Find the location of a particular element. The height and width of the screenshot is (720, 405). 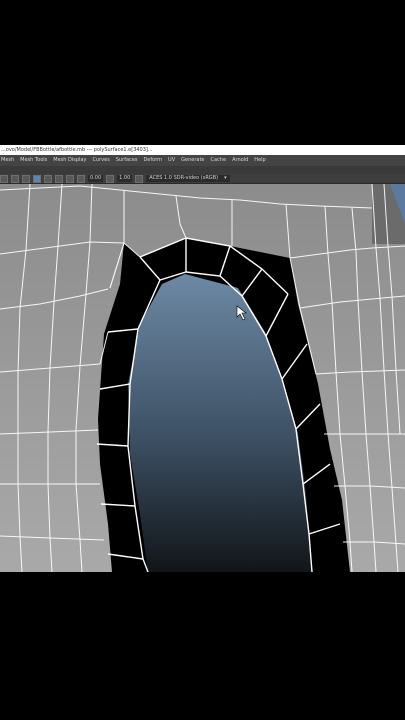

menu-mesh: Mesh is located at coordinates (7, 160).